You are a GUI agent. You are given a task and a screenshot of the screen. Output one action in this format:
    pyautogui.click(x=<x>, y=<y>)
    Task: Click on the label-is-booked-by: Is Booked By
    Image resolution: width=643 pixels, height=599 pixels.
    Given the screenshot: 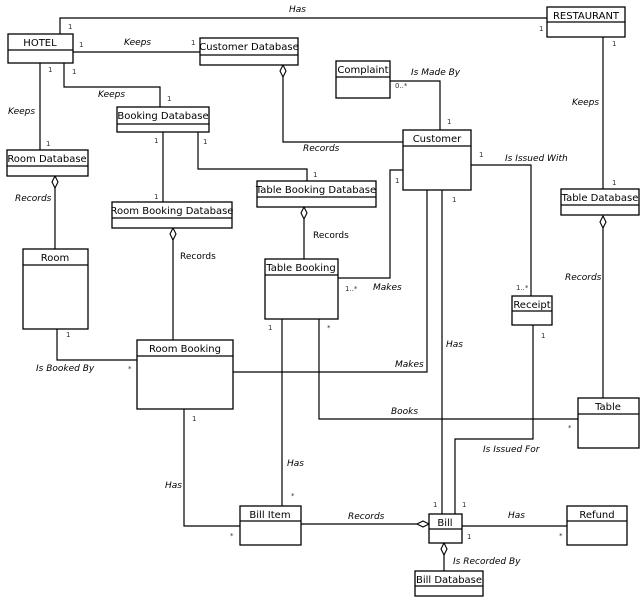 What is the action you would take?
    pyautogui.click(x=65, y=369)
    